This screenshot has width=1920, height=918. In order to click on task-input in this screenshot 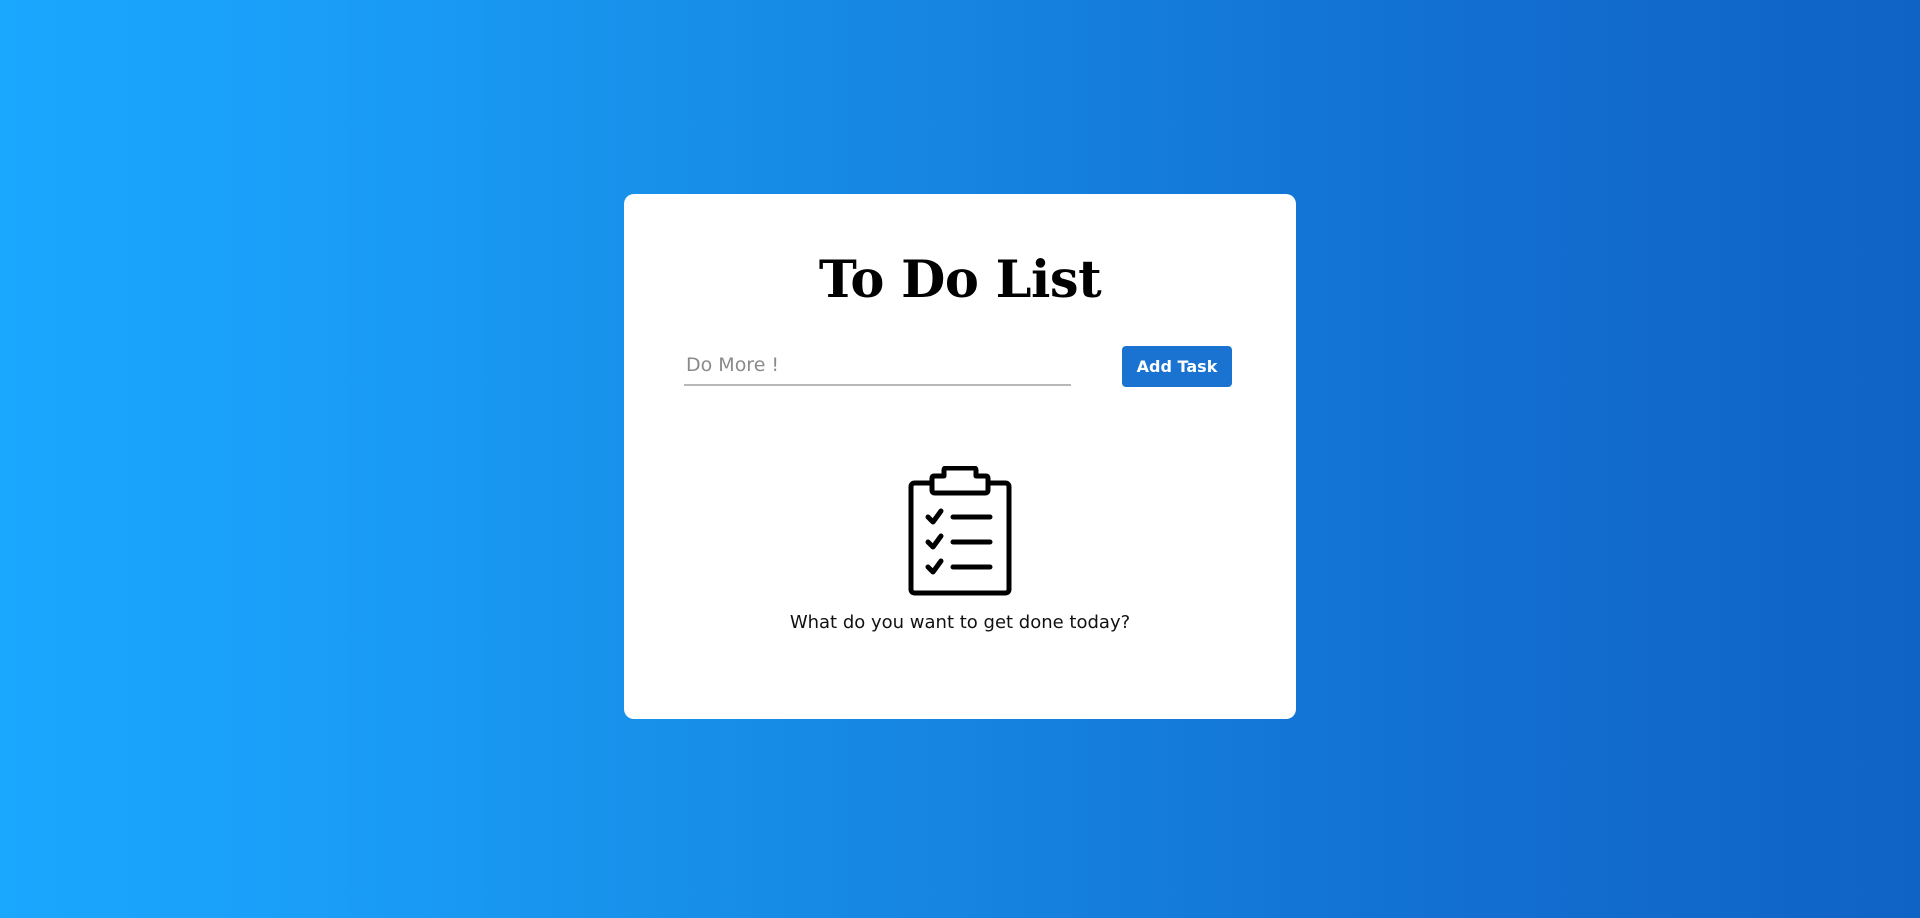, I will do `click(877, 366)`.